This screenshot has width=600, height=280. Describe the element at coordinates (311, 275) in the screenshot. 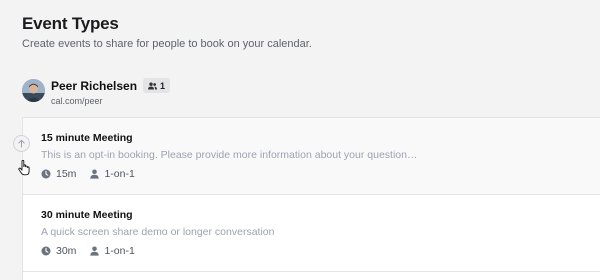

I see `event-type-item` at that location.